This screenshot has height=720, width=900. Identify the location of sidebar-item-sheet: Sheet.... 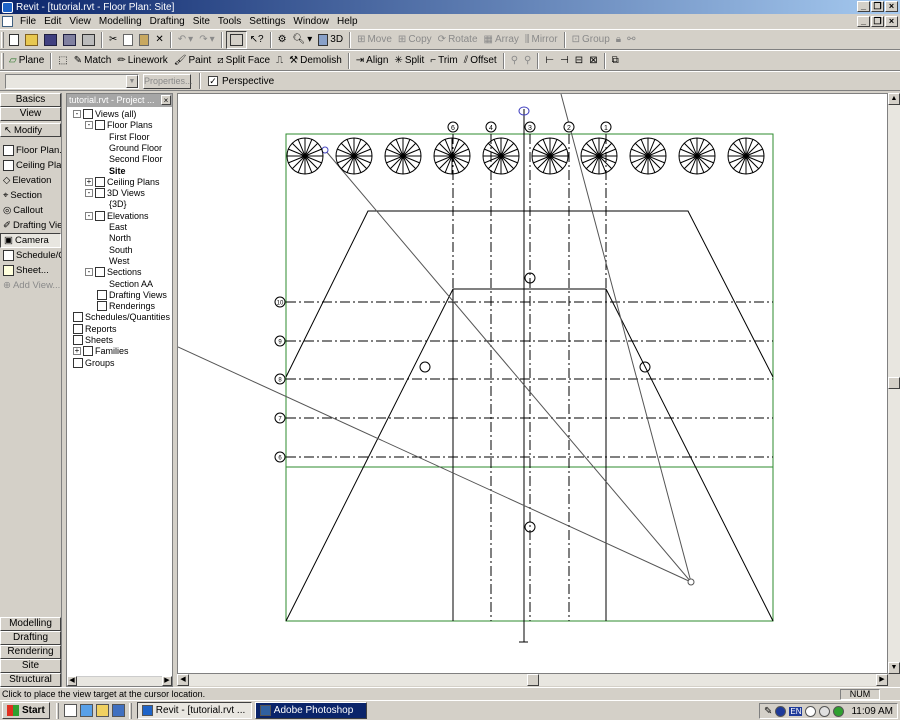
(30, 270).